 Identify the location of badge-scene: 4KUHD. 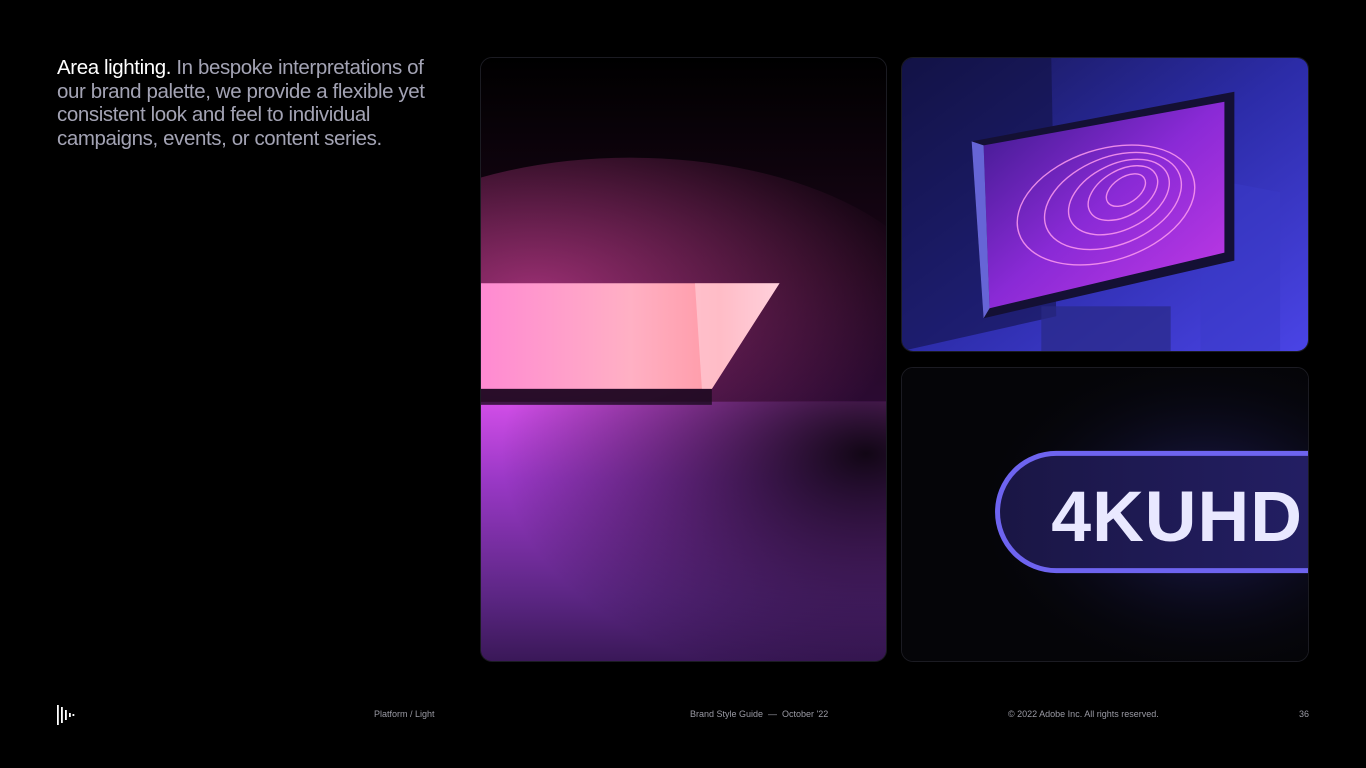
(1105, 514).